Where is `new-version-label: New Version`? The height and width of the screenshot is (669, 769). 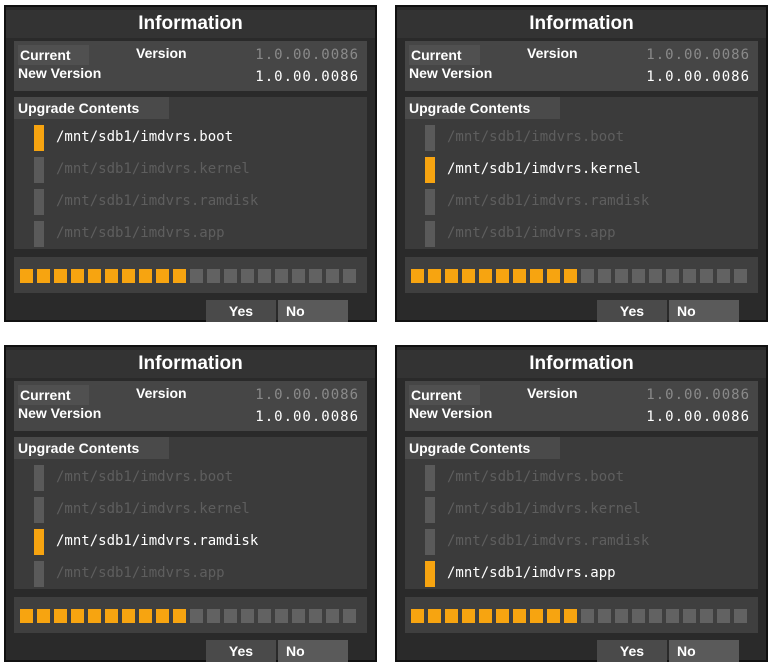
new-version-label: New Version is located at coordinates (60, 413).